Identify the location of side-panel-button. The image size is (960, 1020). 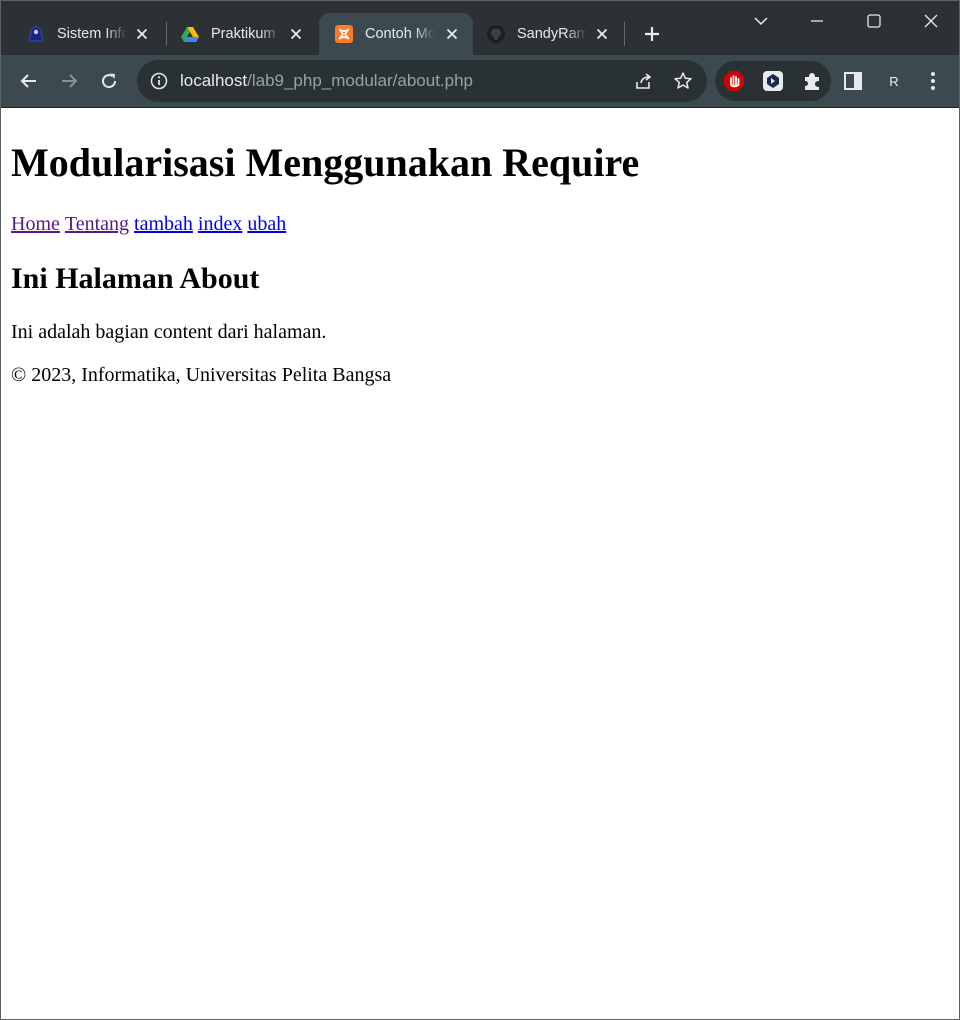
(853, 81).